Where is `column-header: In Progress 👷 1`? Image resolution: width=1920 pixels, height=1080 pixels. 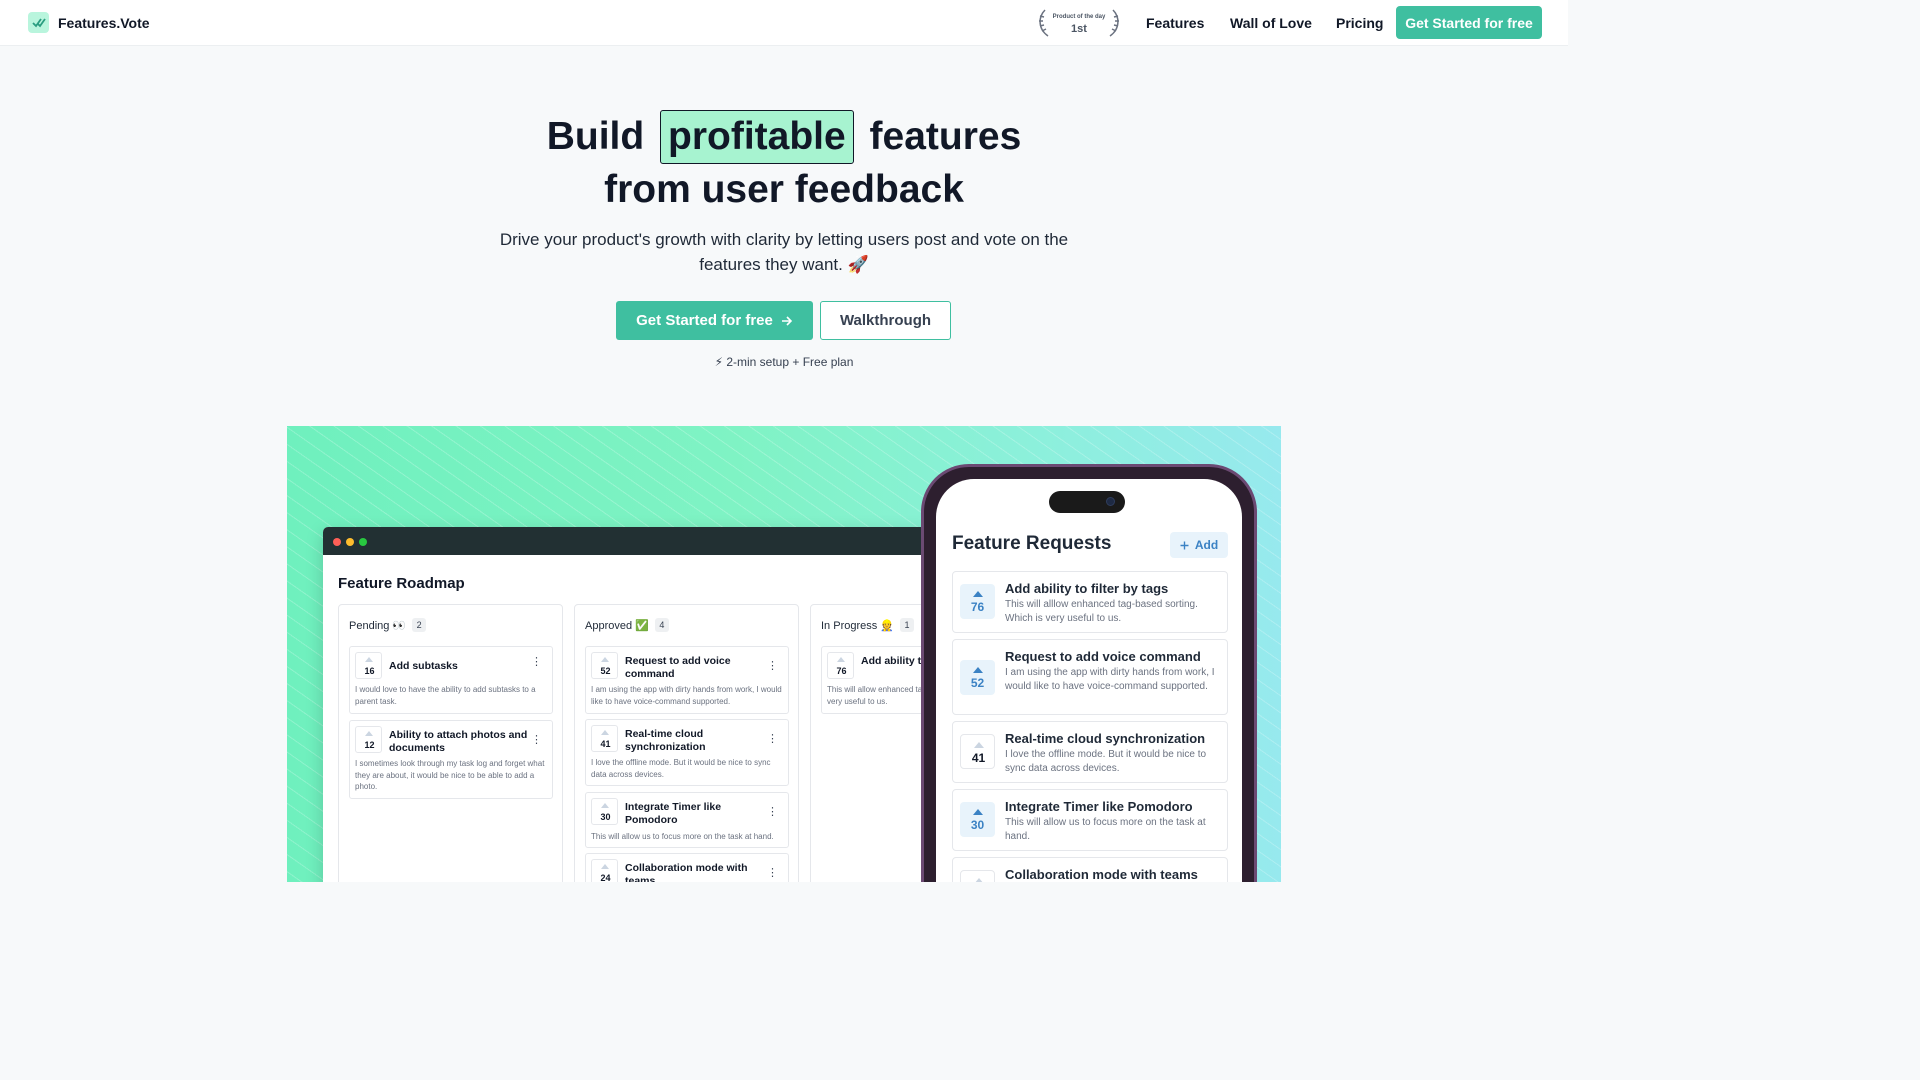
column-header: In Progress 👷 1 is located at coordinates (867, 625).